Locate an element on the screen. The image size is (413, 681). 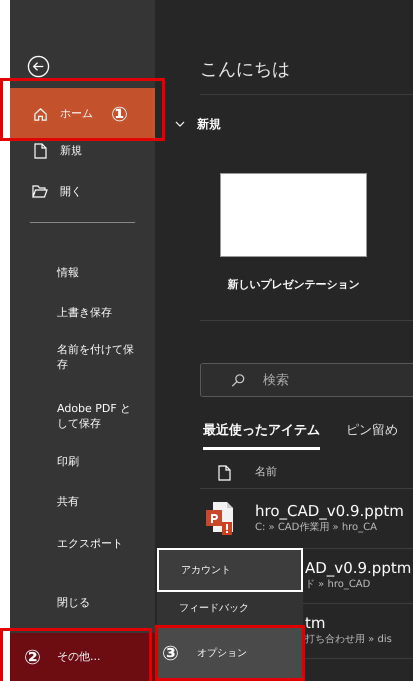
sidebar-item: 情報 is located at coordinates (75, 272).